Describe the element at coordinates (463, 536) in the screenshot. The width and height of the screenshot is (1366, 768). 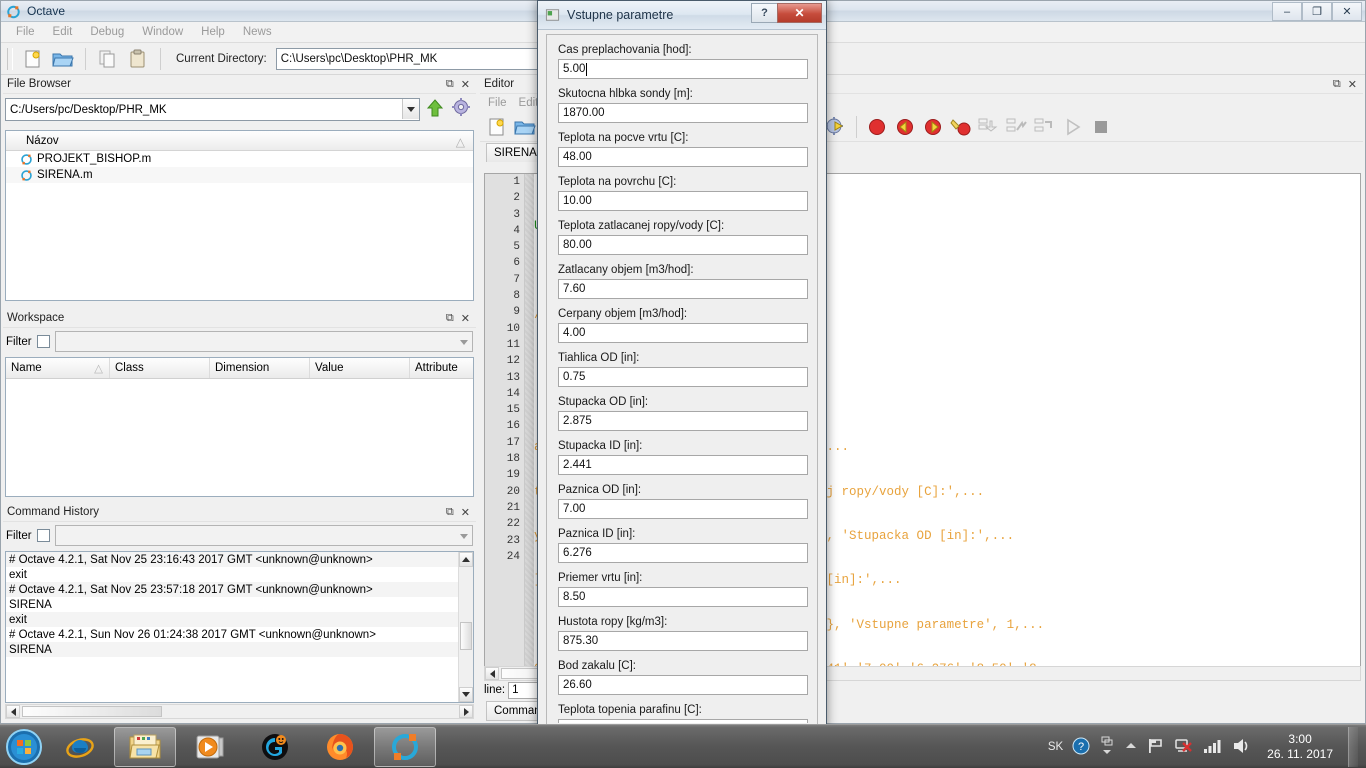
I see `command-history-filter-dropdown-arrow` at that location.